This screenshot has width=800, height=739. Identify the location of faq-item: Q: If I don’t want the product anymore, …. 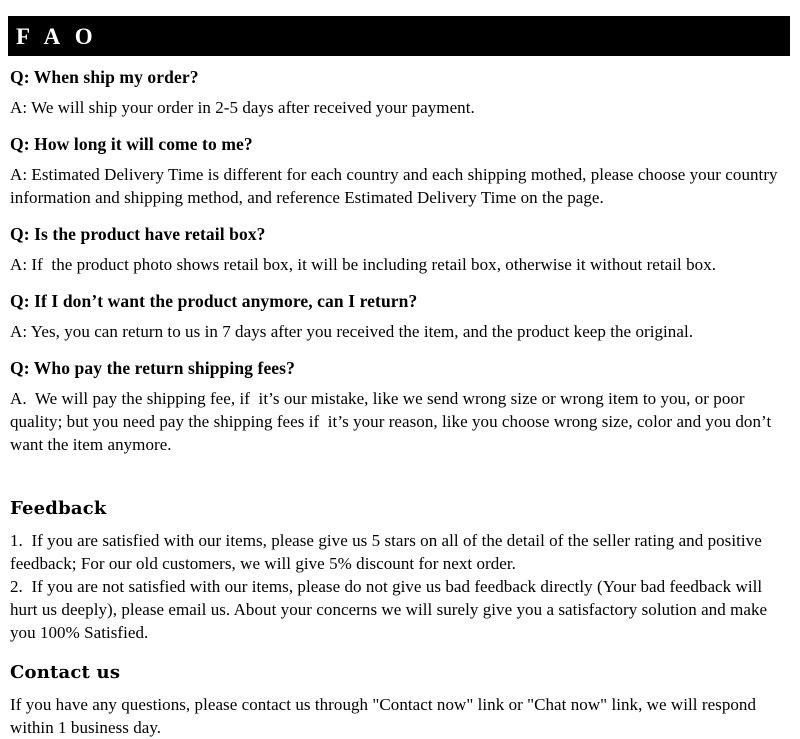
(401, 316).